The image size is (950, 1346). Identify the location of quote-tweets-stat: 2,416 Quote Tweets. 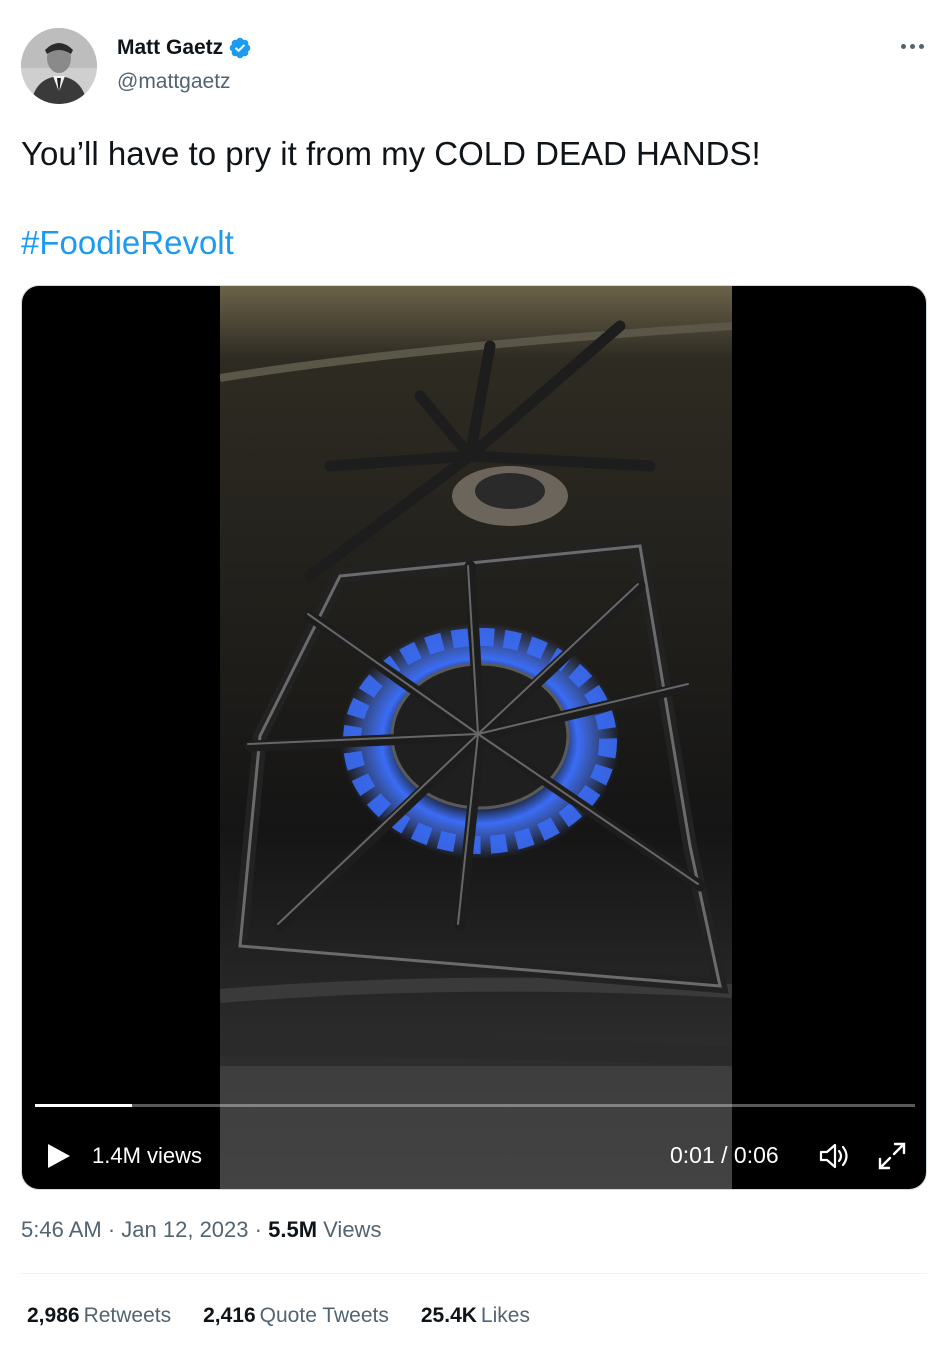
(296, 1316).